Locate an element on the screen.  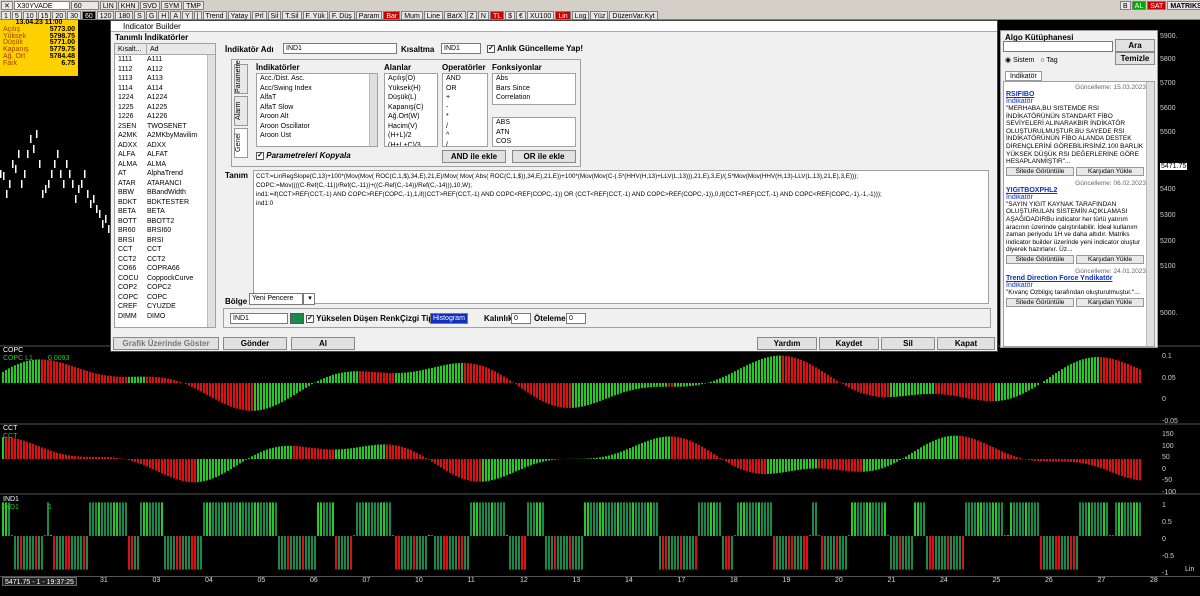
list-item: BETA BETA is located at coordinates (165, 212).